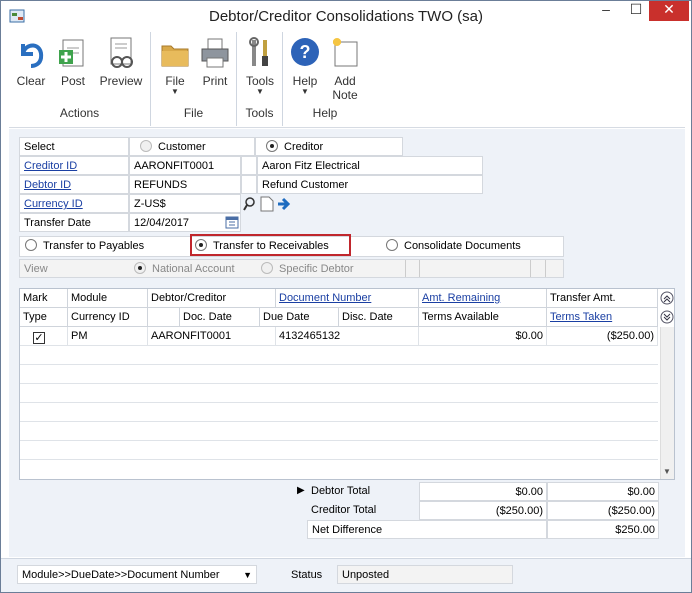 The width and height of the screenshot is (692, 593). Describe the element at coordinates (483, 336) in the screenshot. I see `row-amt-remaining-cell: $0.00` at that location.